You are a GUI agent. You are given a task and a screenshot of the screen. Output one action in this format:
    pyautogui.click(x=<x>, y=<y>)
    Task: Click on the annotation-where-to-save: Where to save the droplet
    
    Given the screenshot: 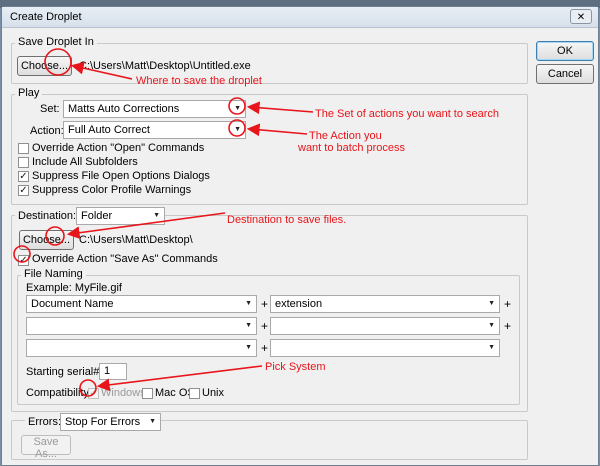 What is the action you would take?
    pyautogui.click(x=199, y=81)
    